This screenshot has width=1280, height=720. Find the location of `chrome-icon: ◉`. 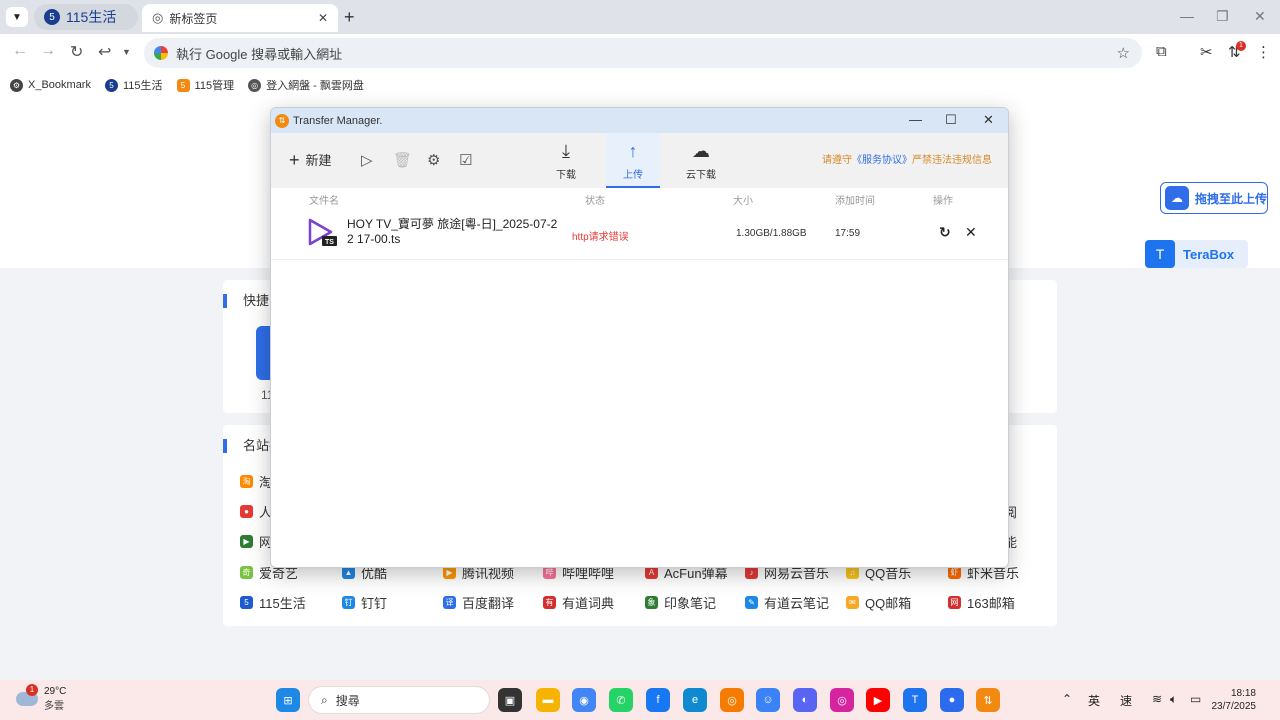

chrome-icon: ◉ is located at coordinates (584, 700).